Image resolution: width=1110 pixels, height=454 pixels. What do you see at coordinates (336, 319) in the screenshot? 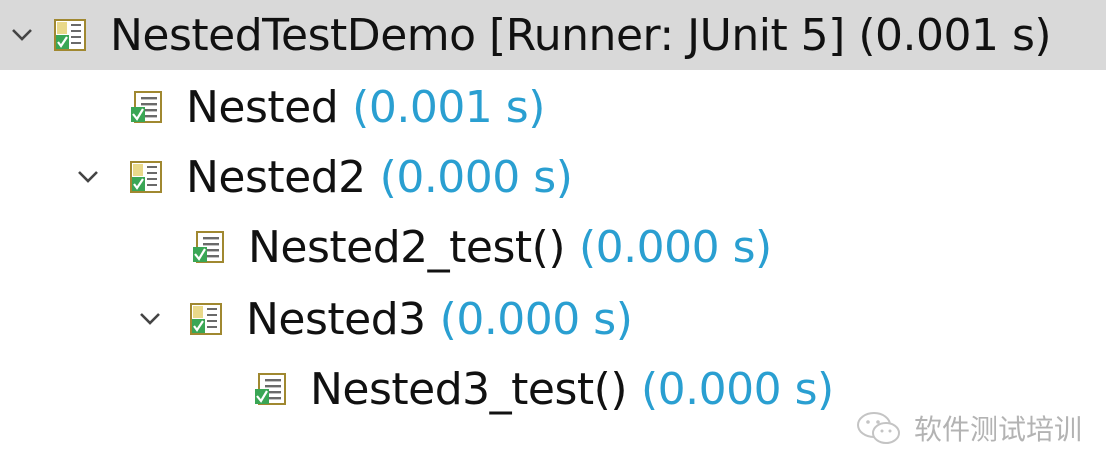
I see `node-label: Nested3` at bounding box center [336, 319].